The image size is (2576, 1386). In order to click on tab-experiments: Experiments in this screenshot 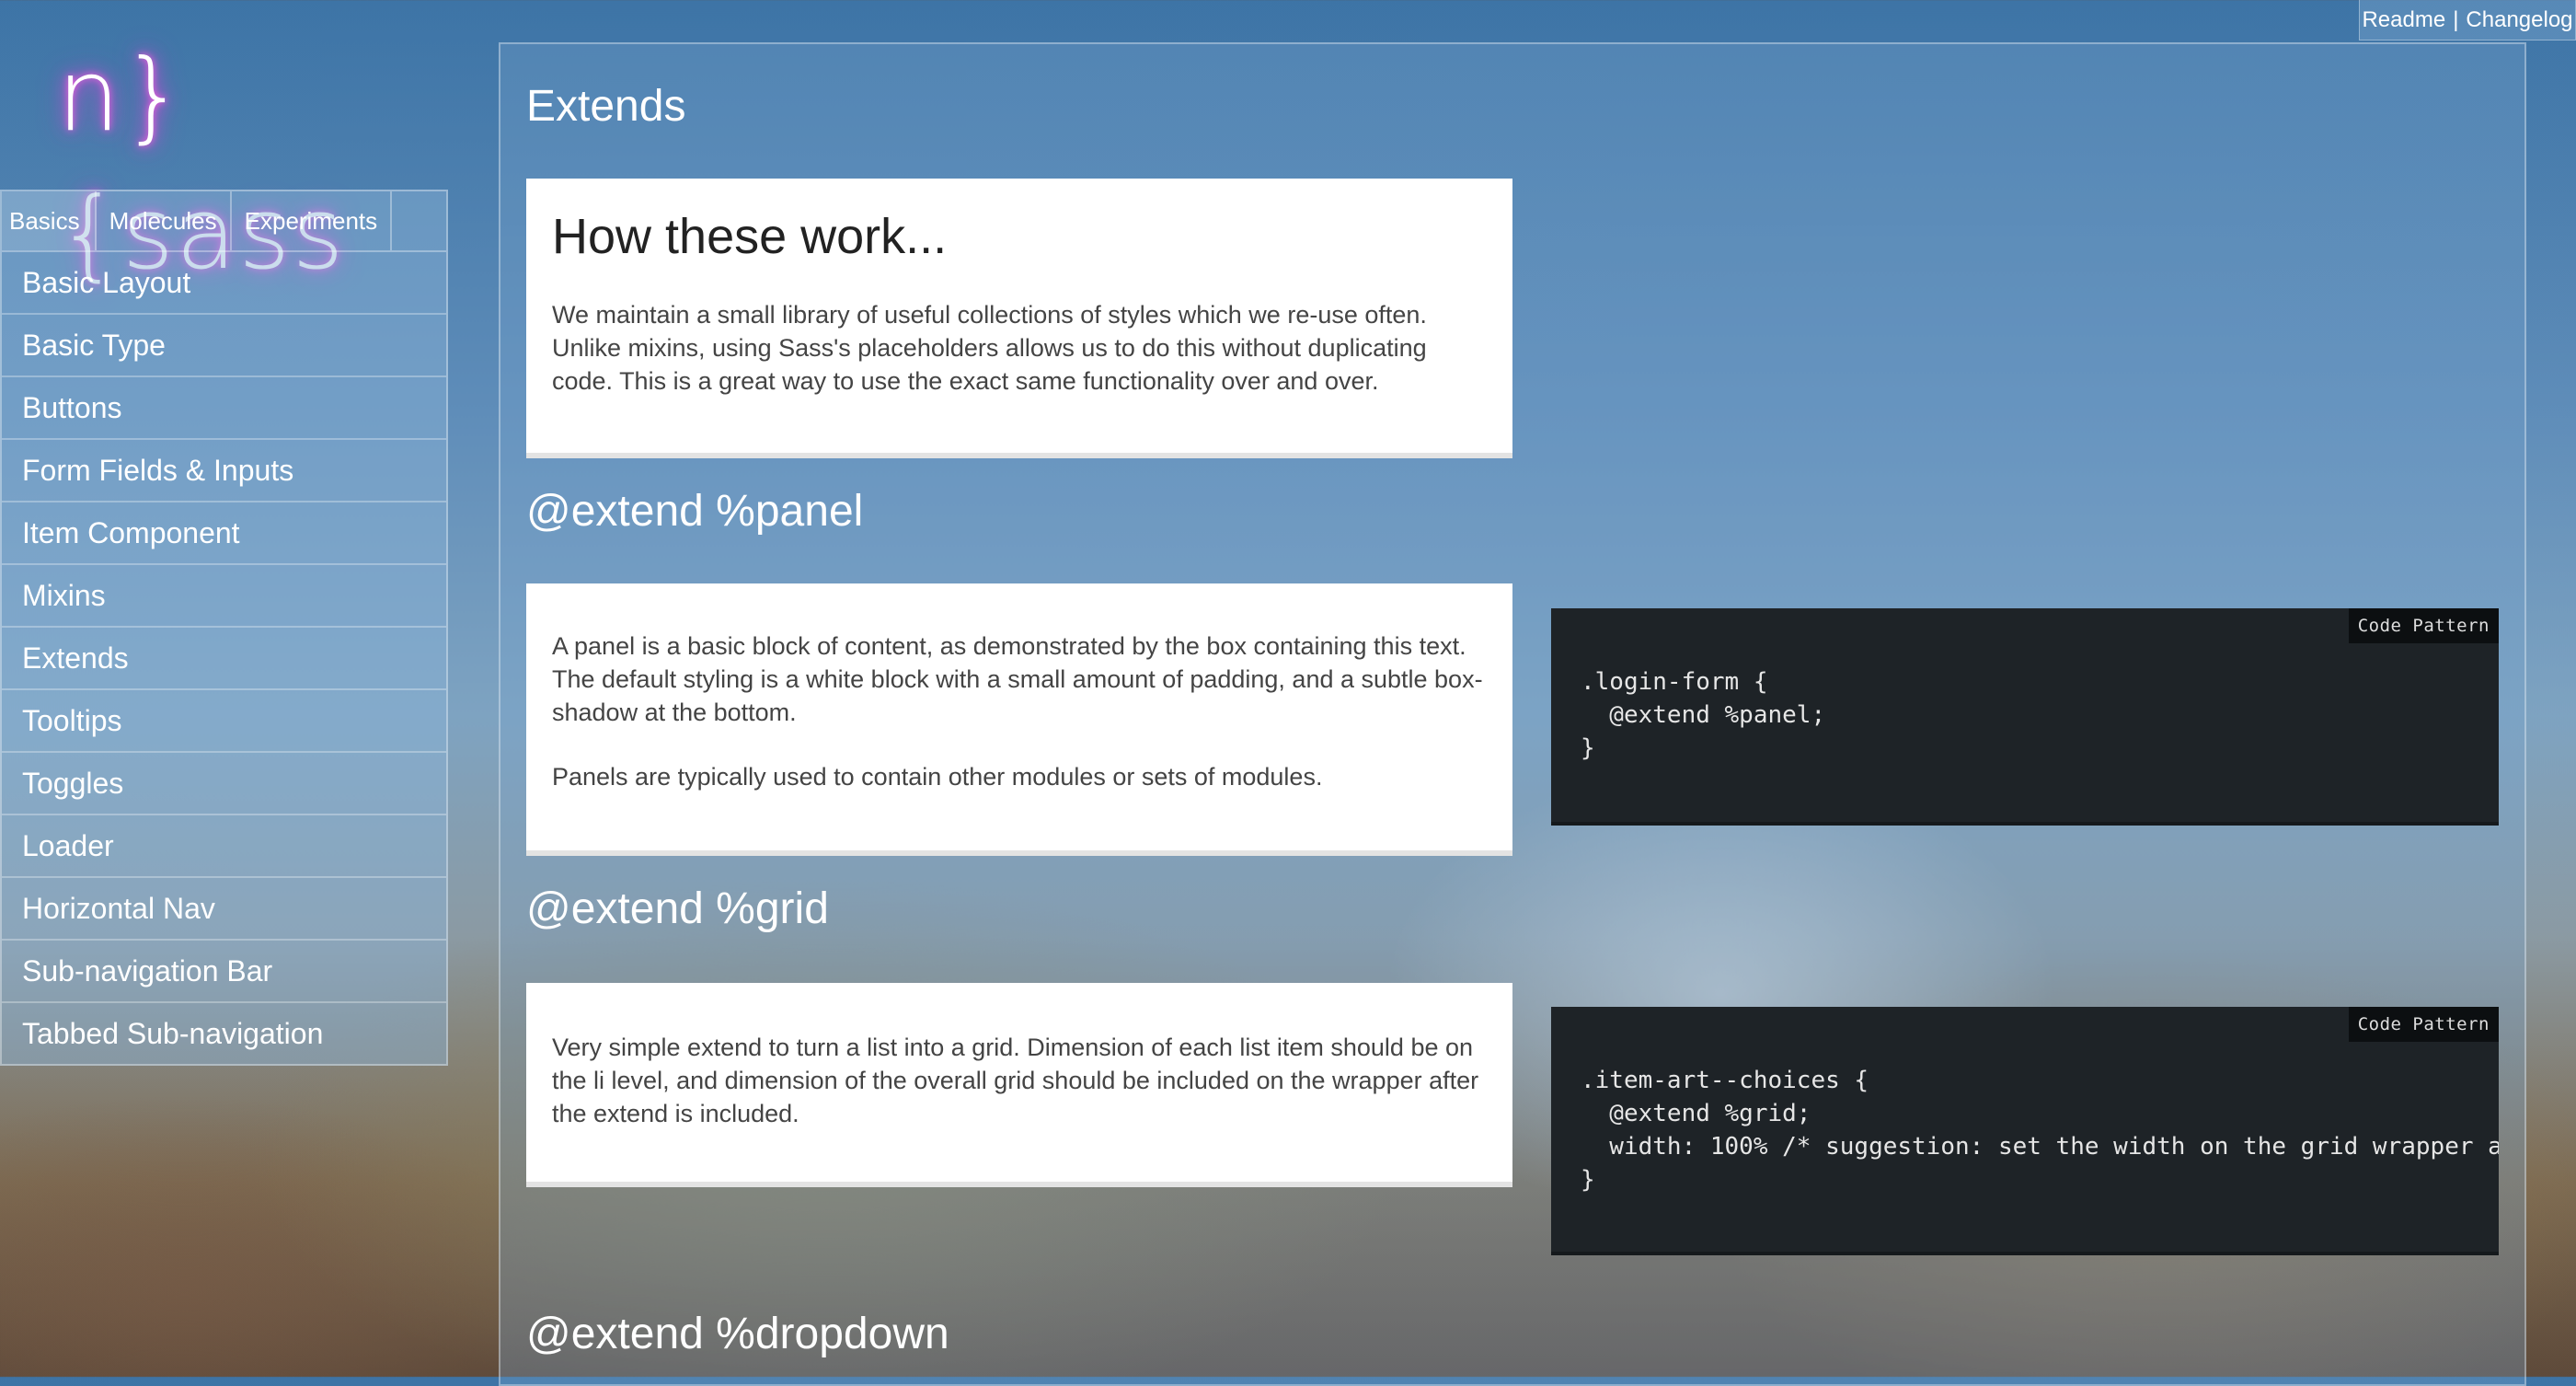, I will do `click(312, 220)`.